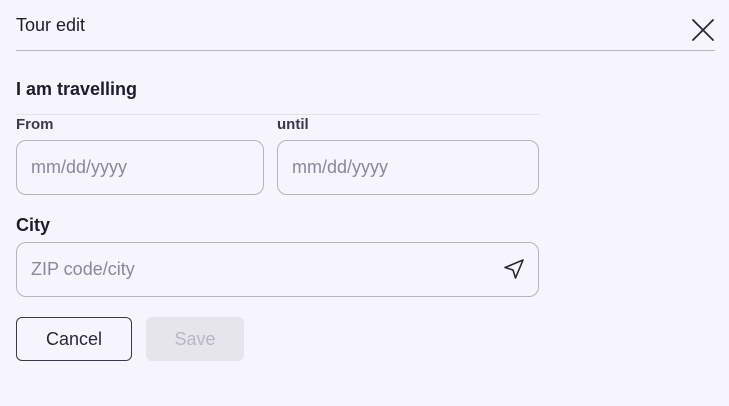 This screenshot has height=406, width=729. What do you see at coordinates (33, 225) in the screenshot?
I see `city-label: City` at bounding box center [33, 225].